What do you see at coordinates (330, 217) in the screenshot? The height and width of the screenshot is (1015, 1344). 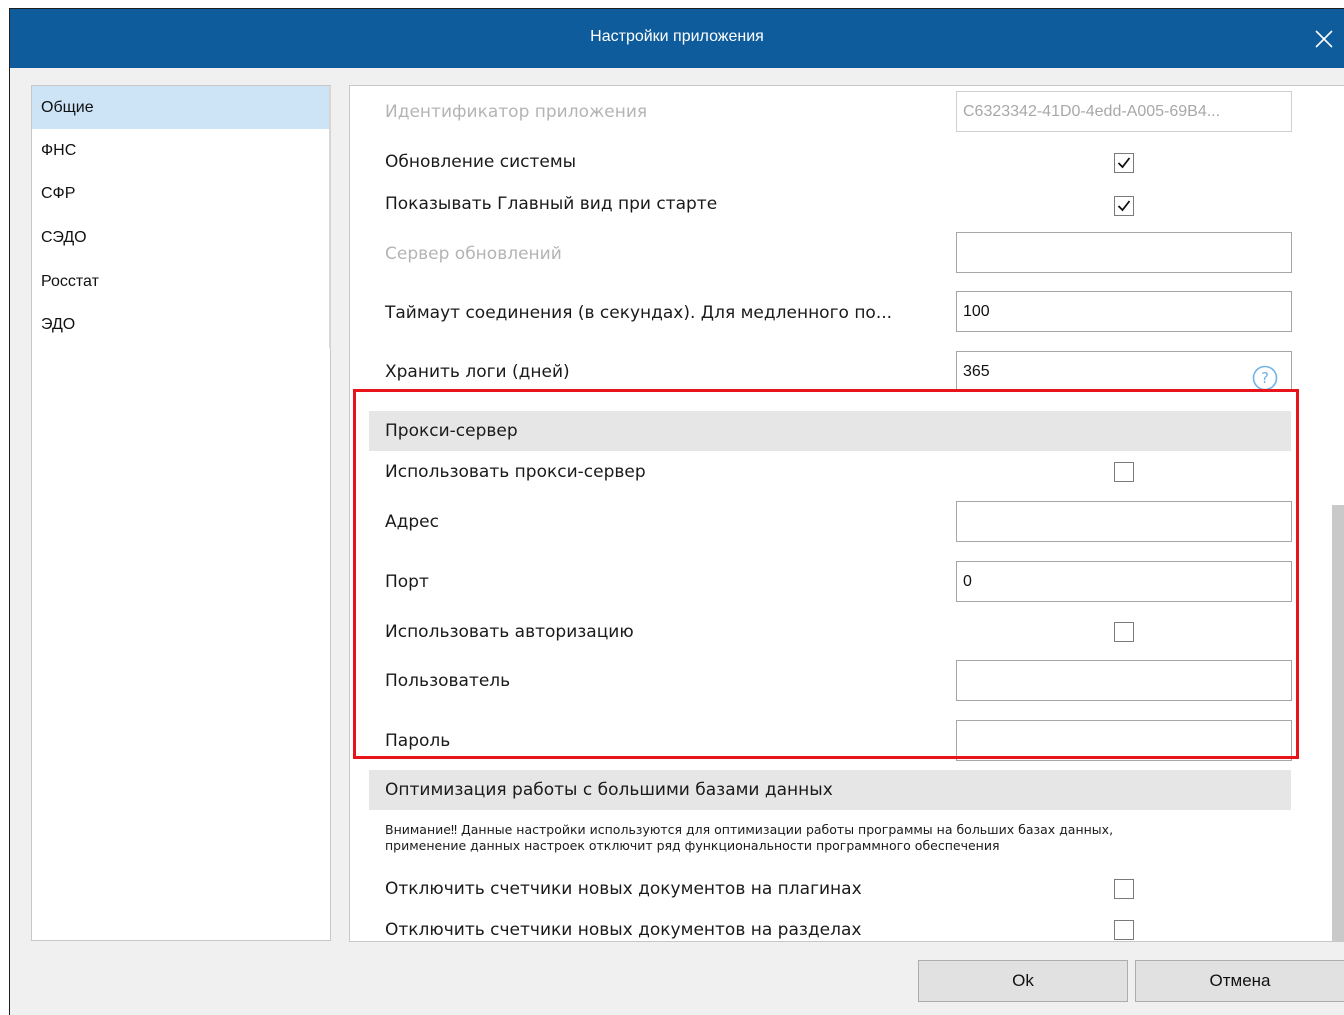 I see `sidebar-scrollbar` at bounding box center [330, 217].